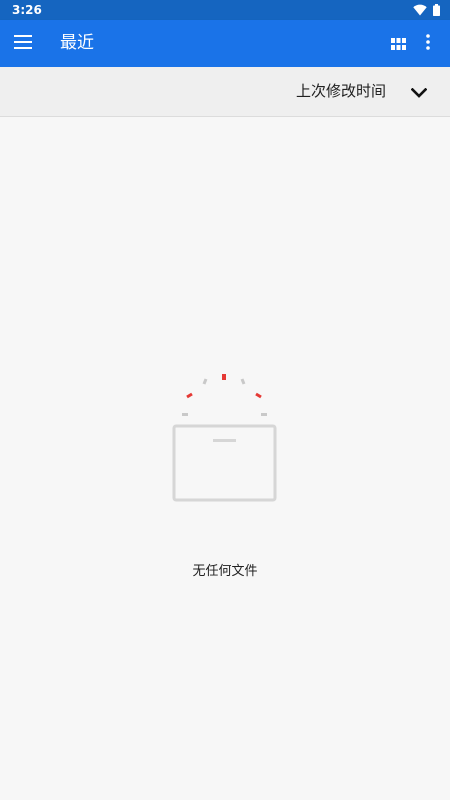  Describe the element at coordinates (77, 43) in the screenshot. I see `page-title: 最近` at that location.